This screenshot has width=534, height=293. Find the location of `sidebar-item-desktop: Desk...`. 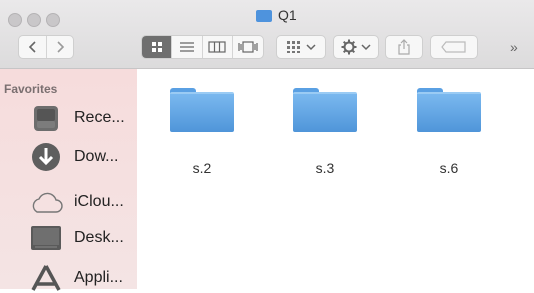

sidebar-item-desktop: Desk... is located at coordinates (76, 238).